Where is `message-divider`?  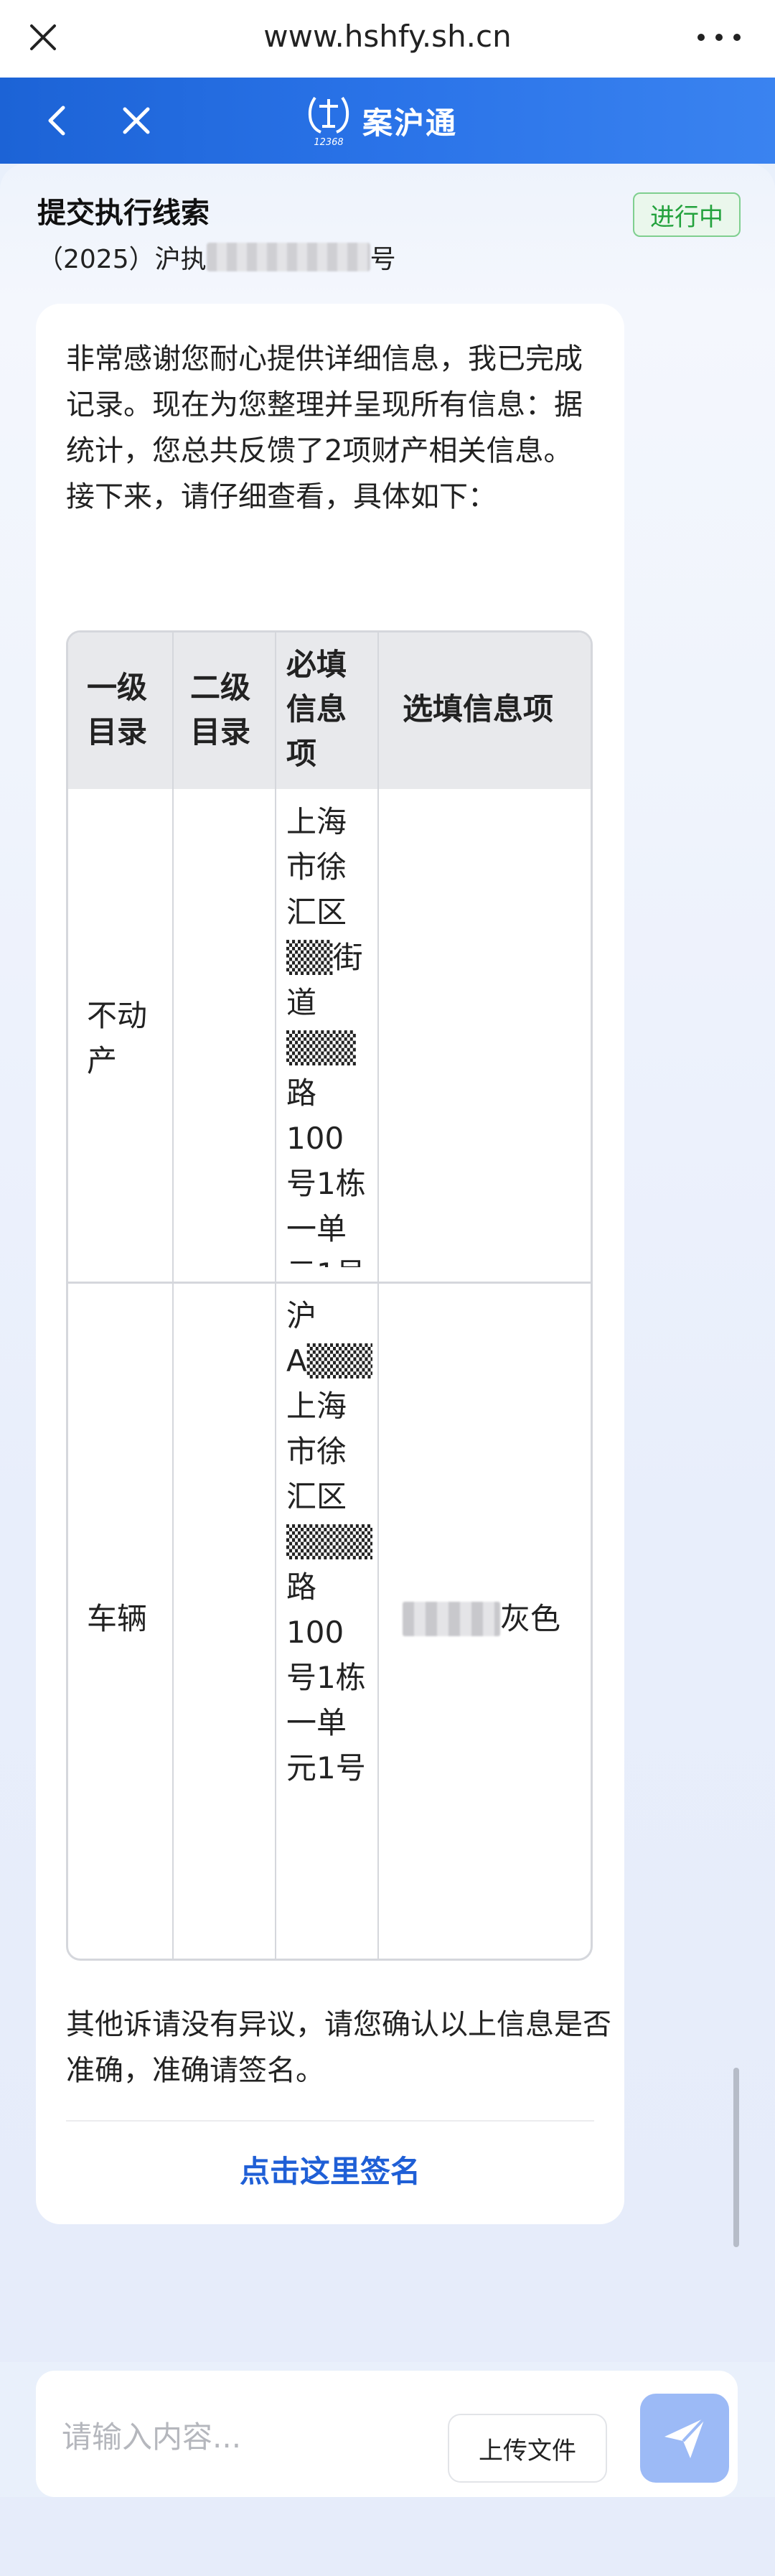
message-divider is located at coordinates (330, 2121).